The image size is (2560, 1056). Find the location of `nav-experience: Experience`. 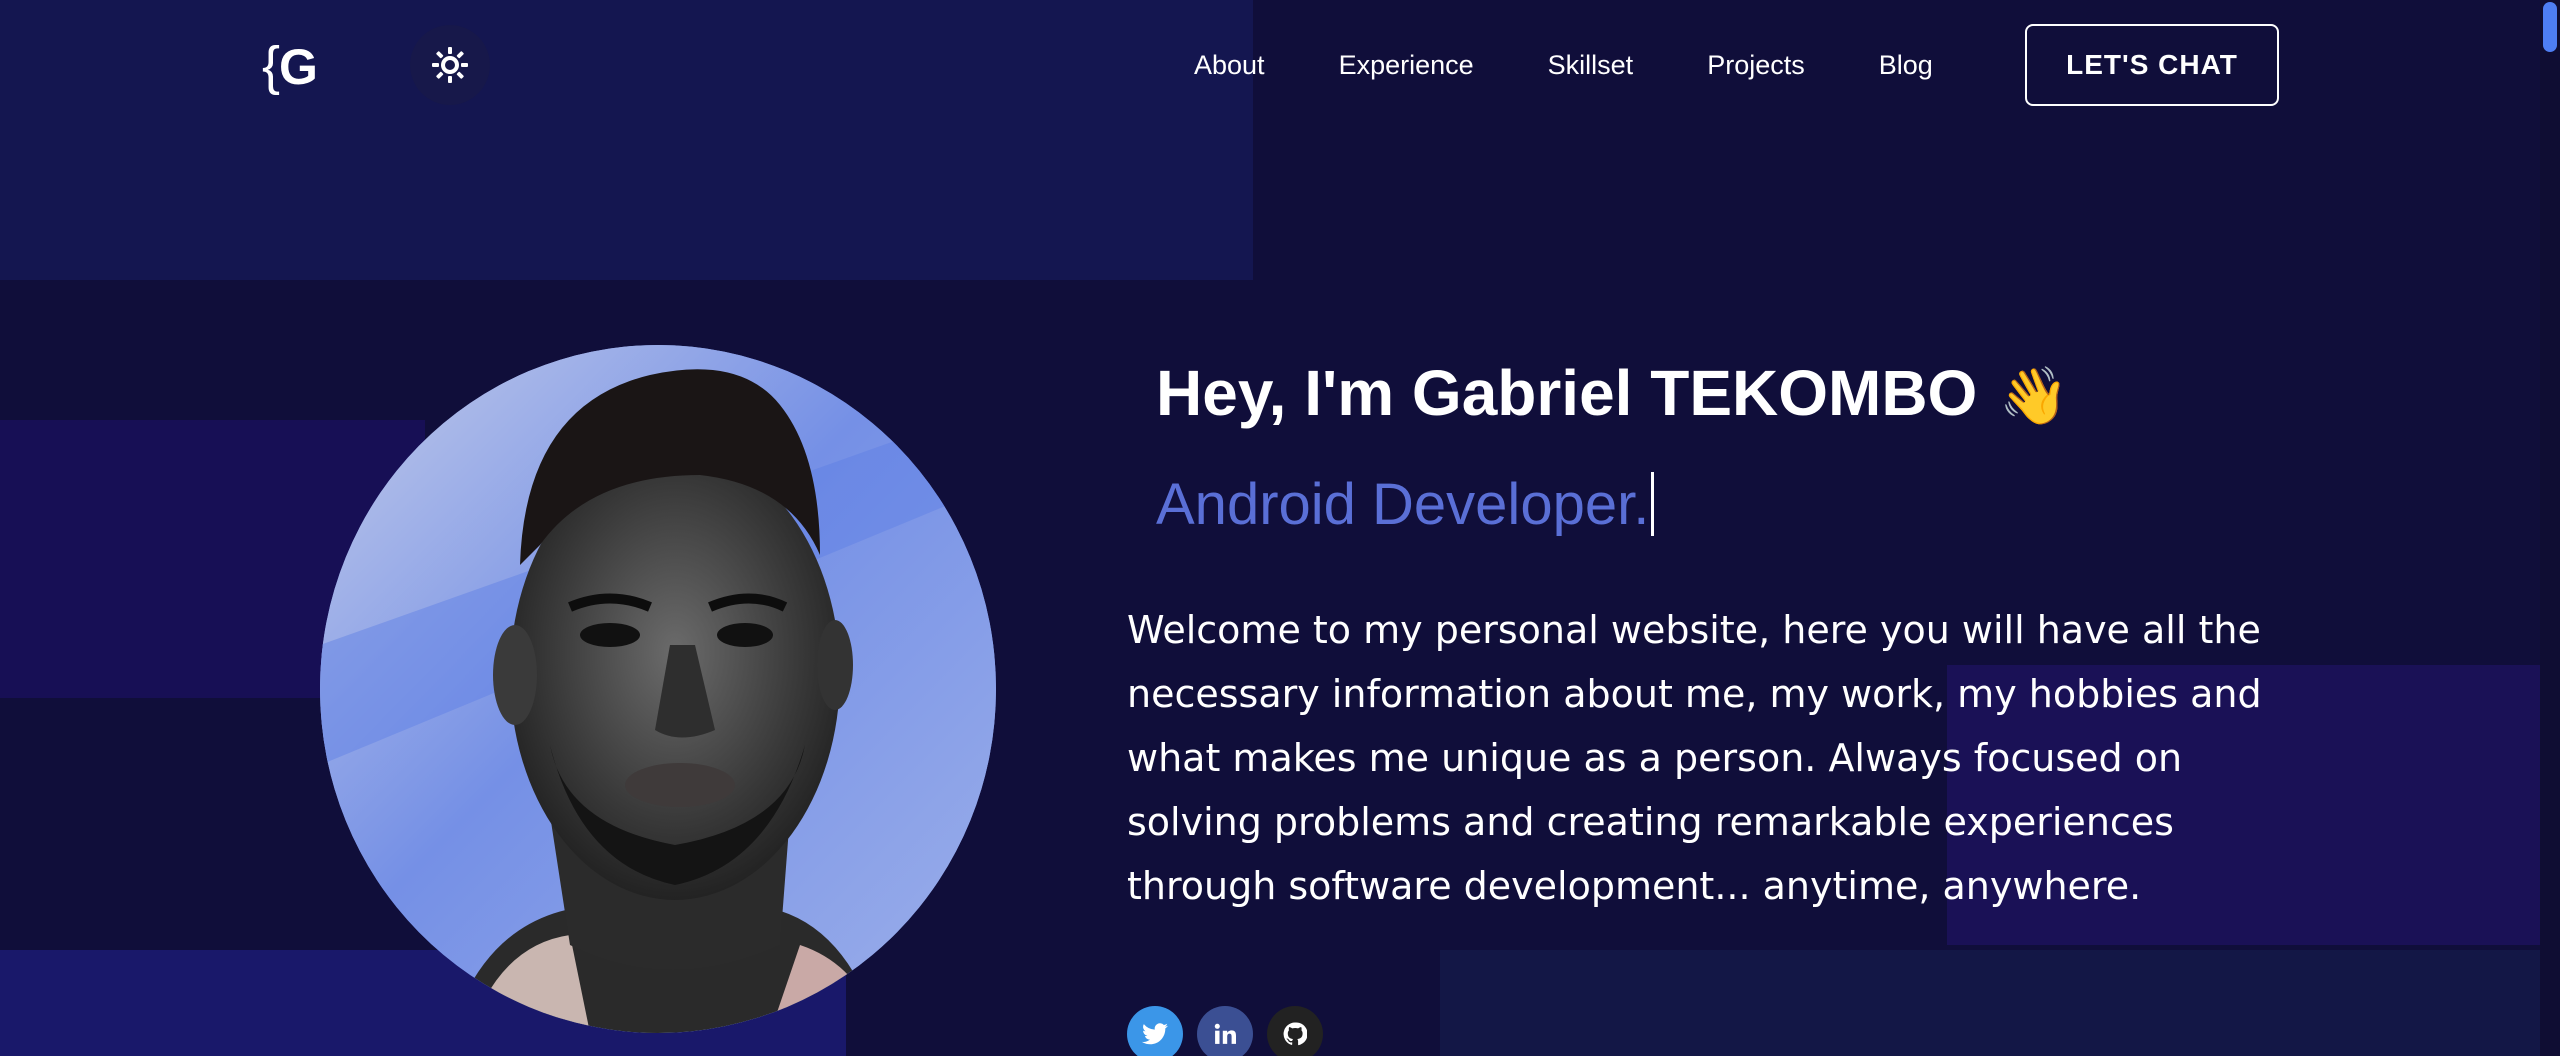

nav-experience: Experience is located at coordinates (1406, 65).